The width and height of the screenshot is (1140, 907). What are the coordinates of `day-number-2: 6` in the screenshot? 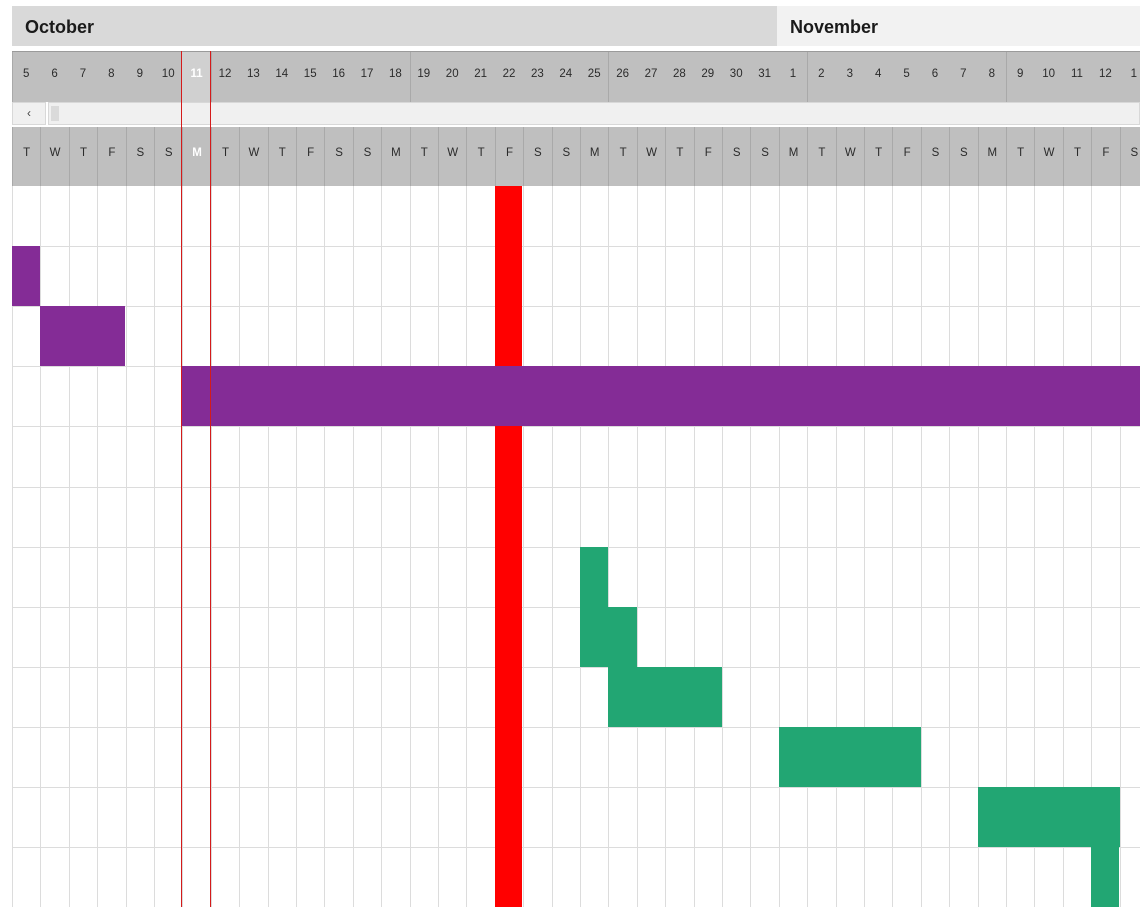 It's located at (54, 74).